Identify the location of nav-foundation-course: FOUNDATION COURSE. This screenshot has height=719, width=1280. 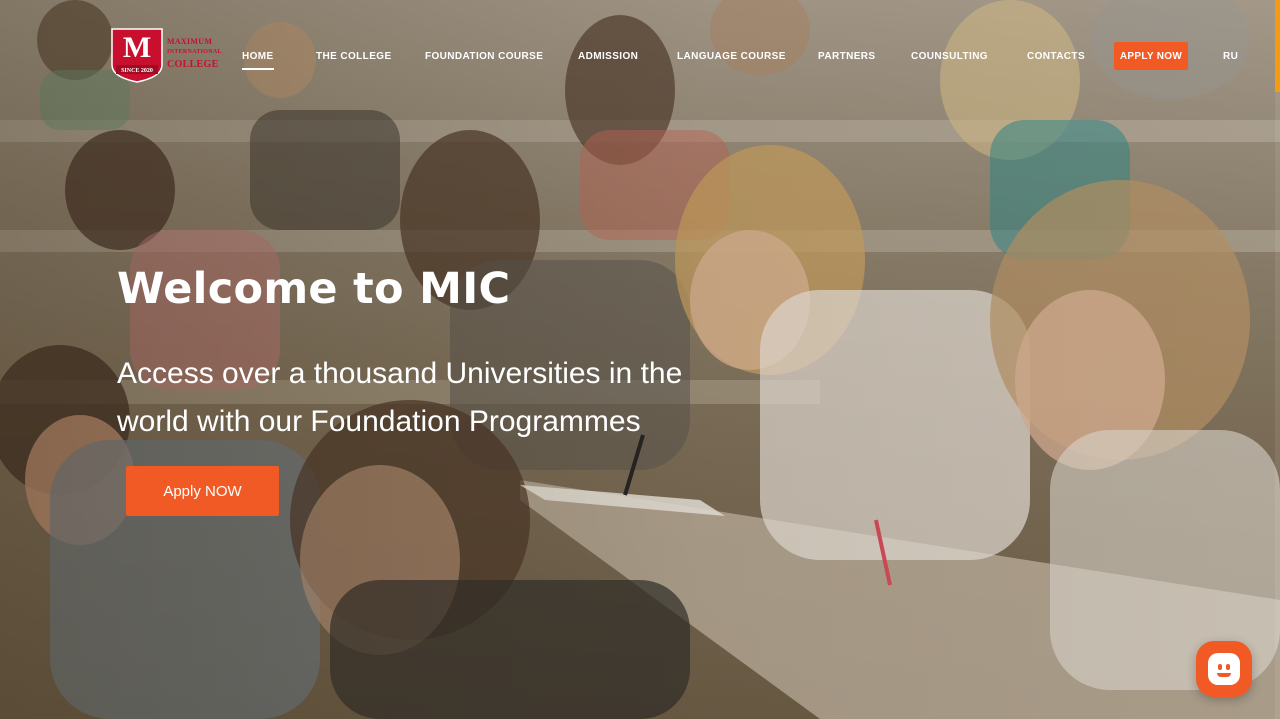
(484, 56).